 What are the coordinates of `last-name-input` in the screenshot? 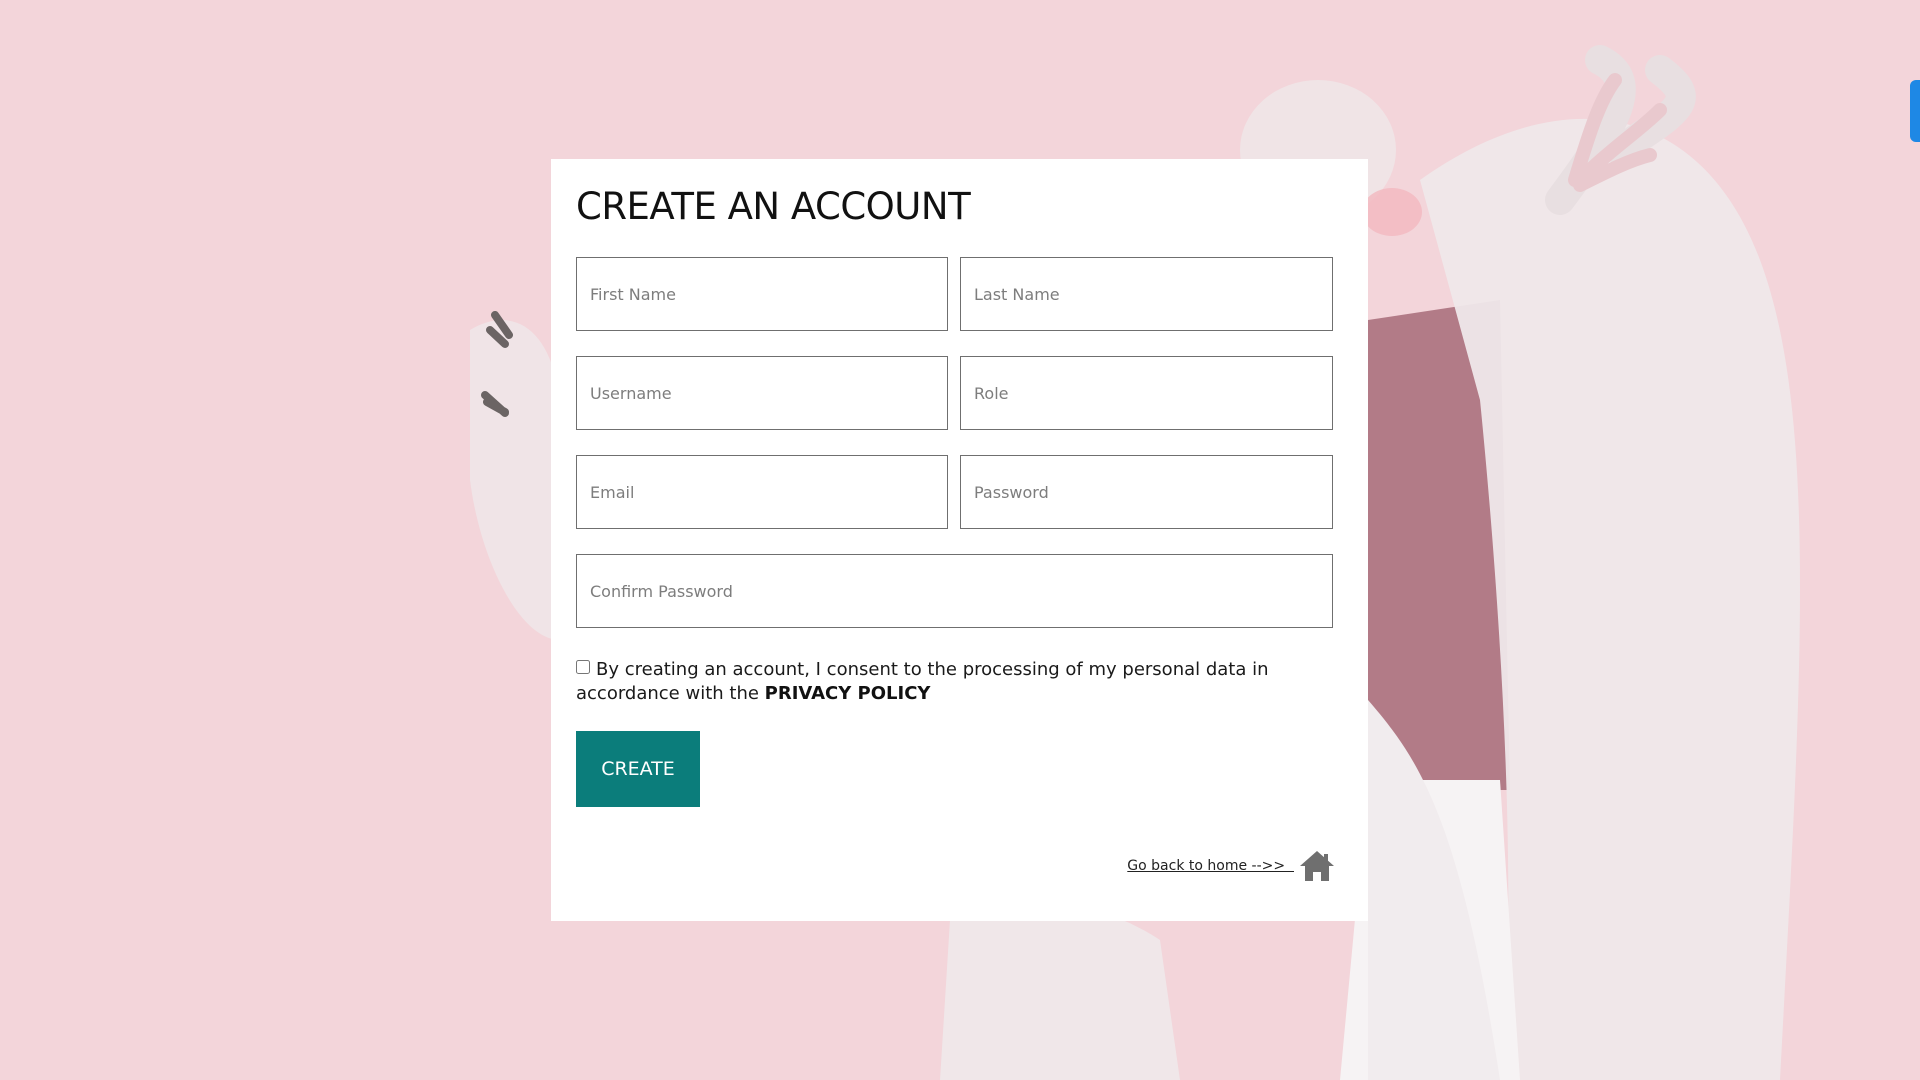 It's located at (1146, 294).